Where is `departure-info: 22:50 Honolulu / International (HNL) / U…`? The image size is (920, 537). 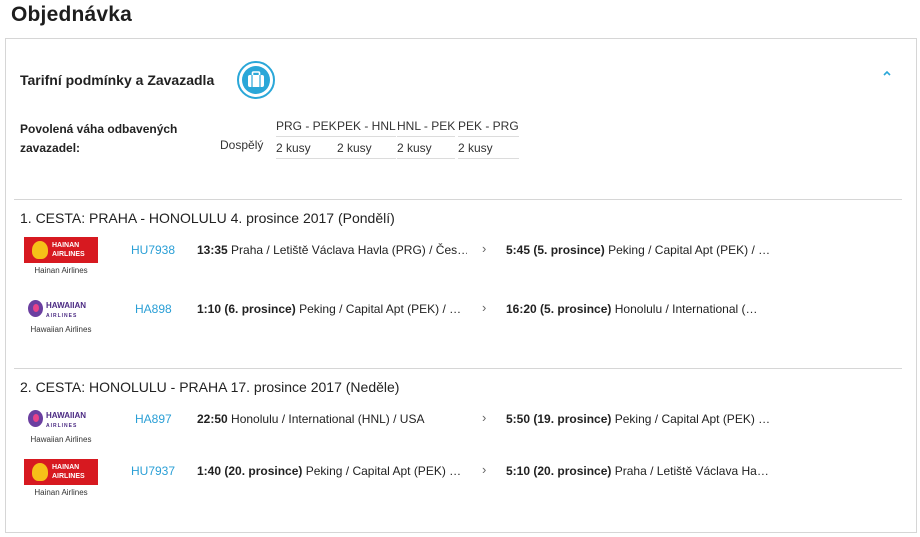 departure-info: 22:50 Honolulu / International (HNL) / U… is located at coordinates (332, 419).